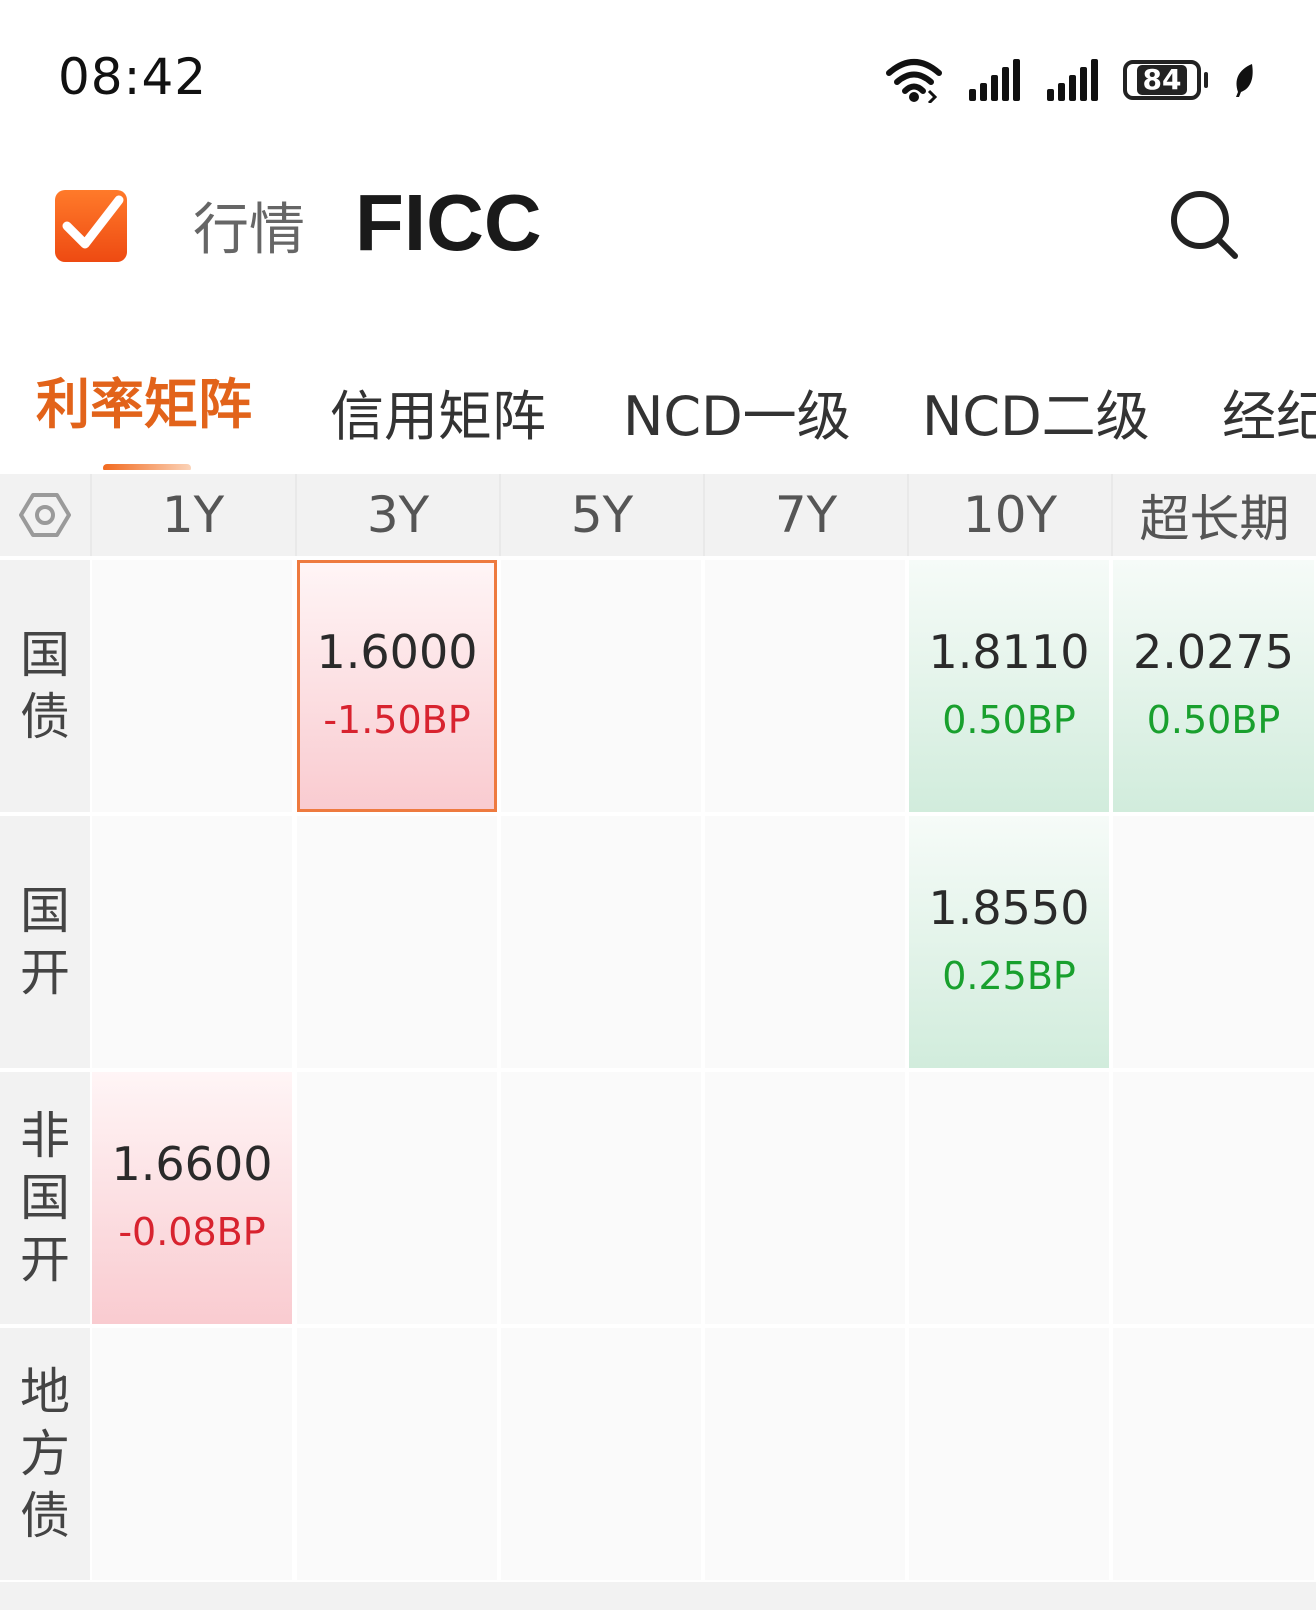 The height and width of the screenshot is (1610, 1316). I want to click on bottom-strip, so click(658, 1596).